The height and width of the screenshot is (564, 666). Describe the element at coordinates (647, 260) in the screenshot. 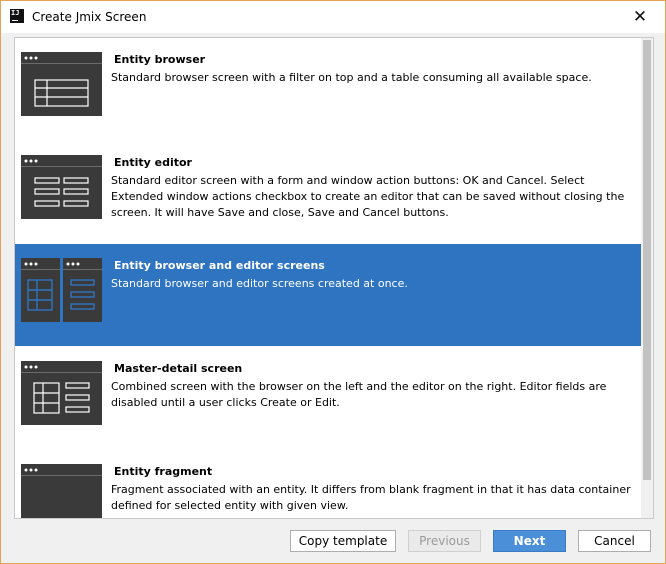

I see `scrollbar-thumb` at that location.